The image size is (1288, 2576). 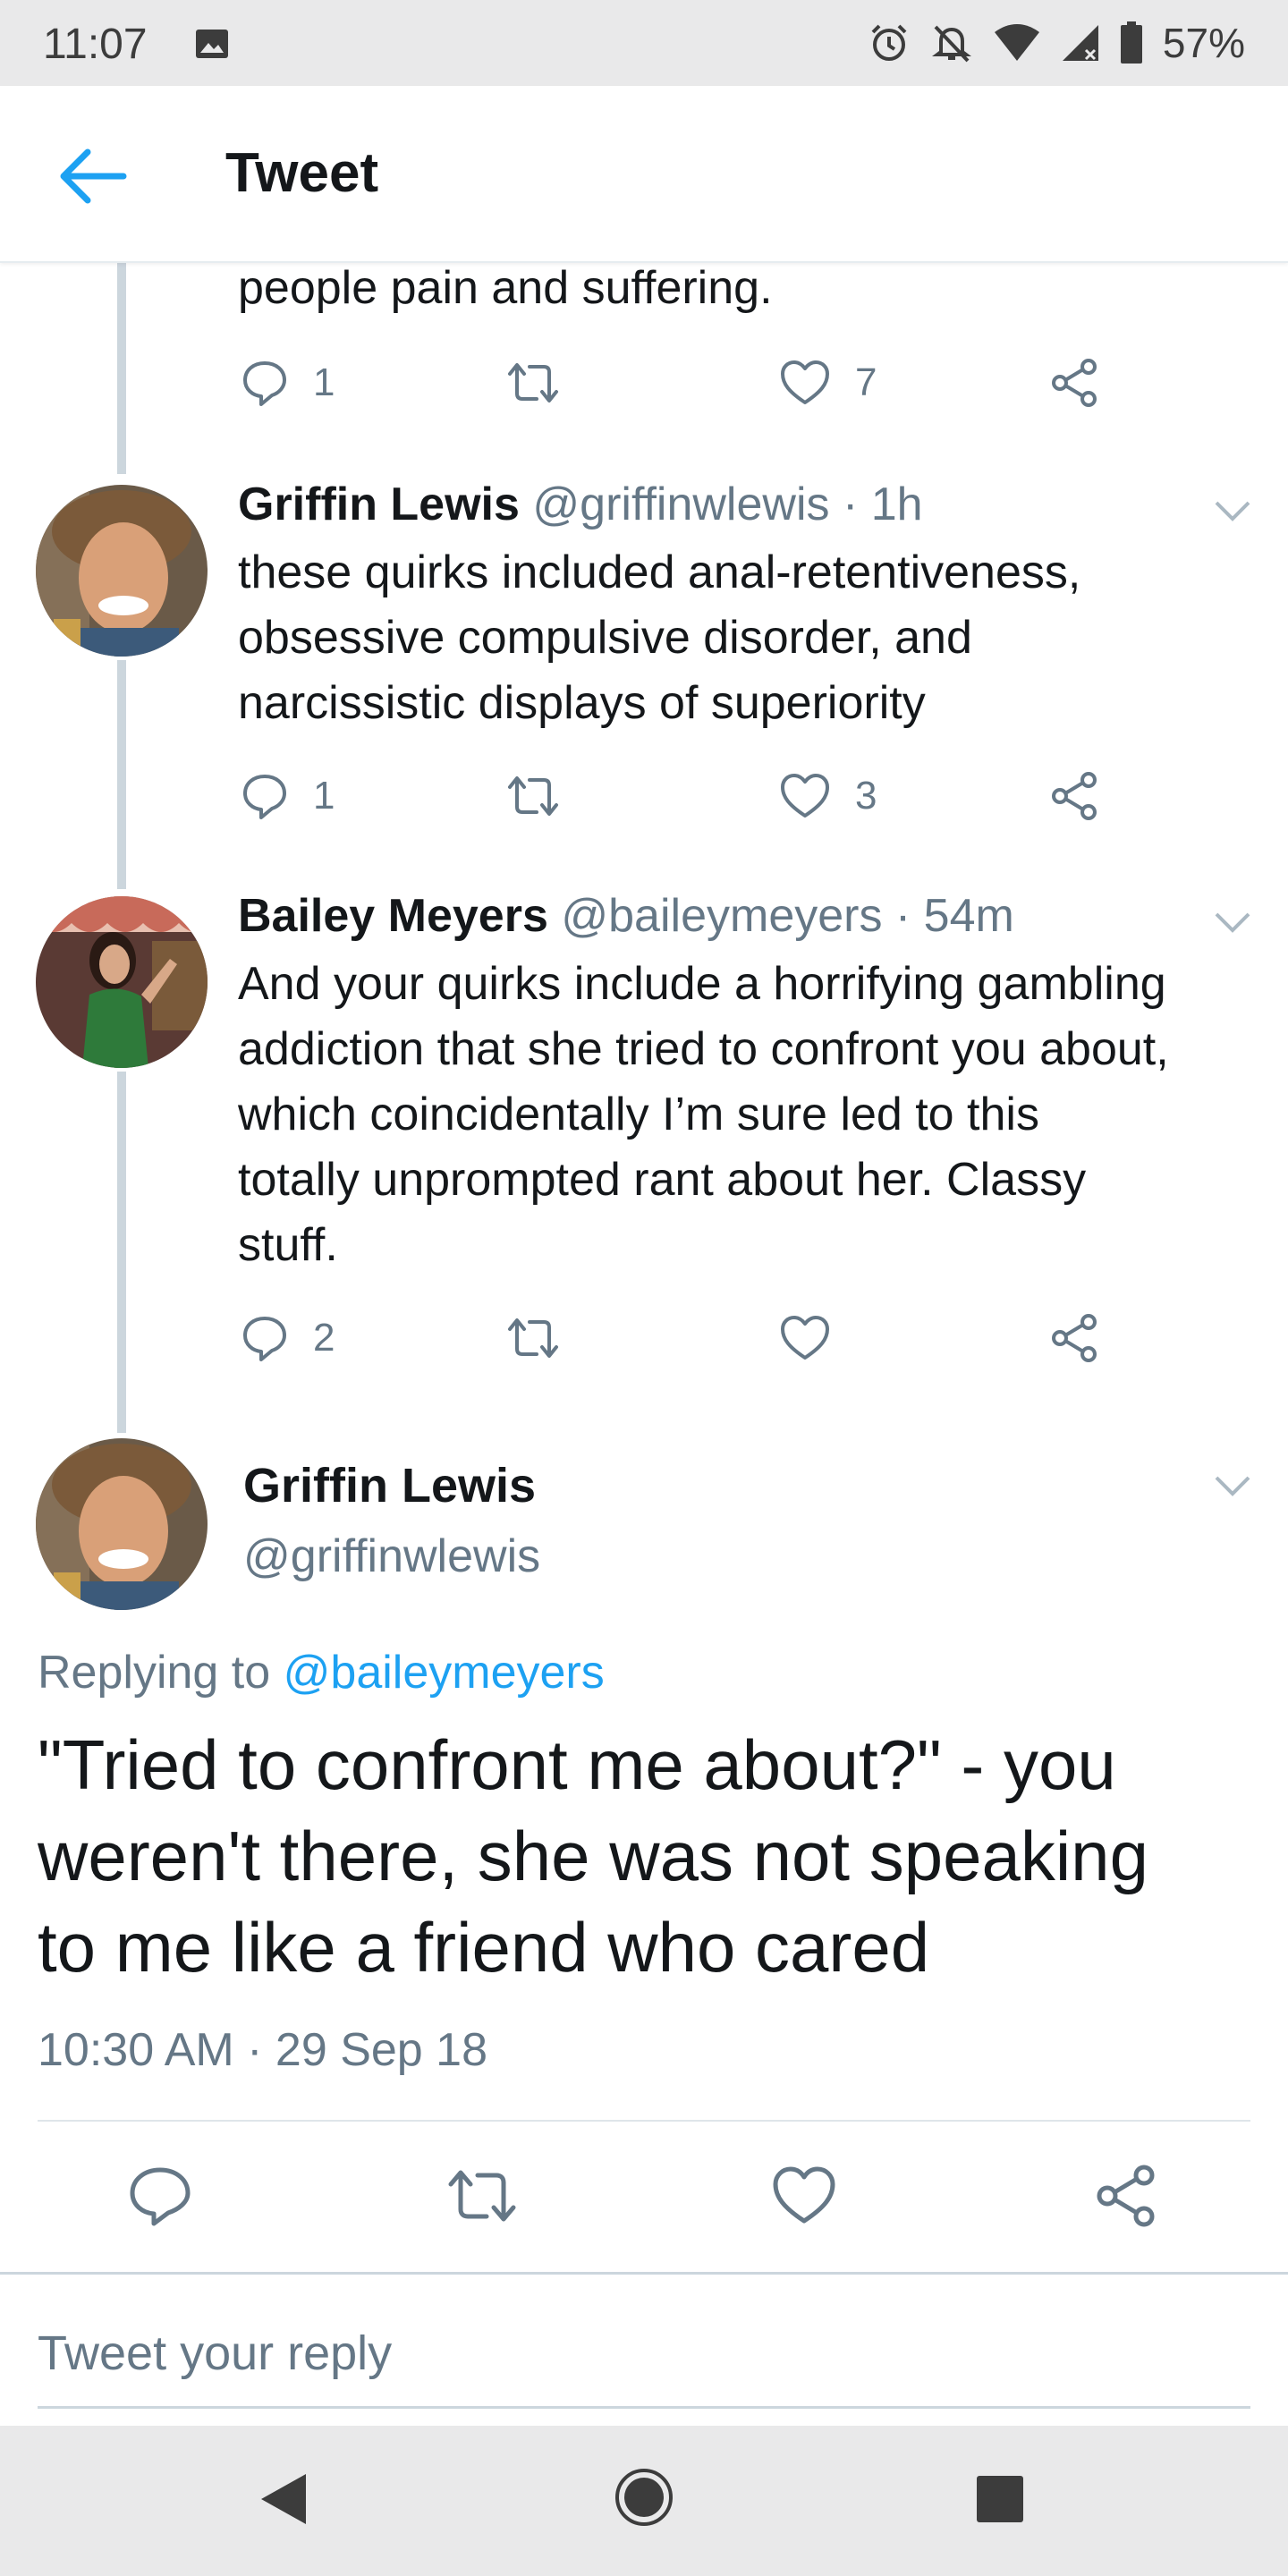 What do you see at coordinates (393, 916) in the screenshot?
I see `display-name: Bailey Meyers` at bounding box center [393, 916].